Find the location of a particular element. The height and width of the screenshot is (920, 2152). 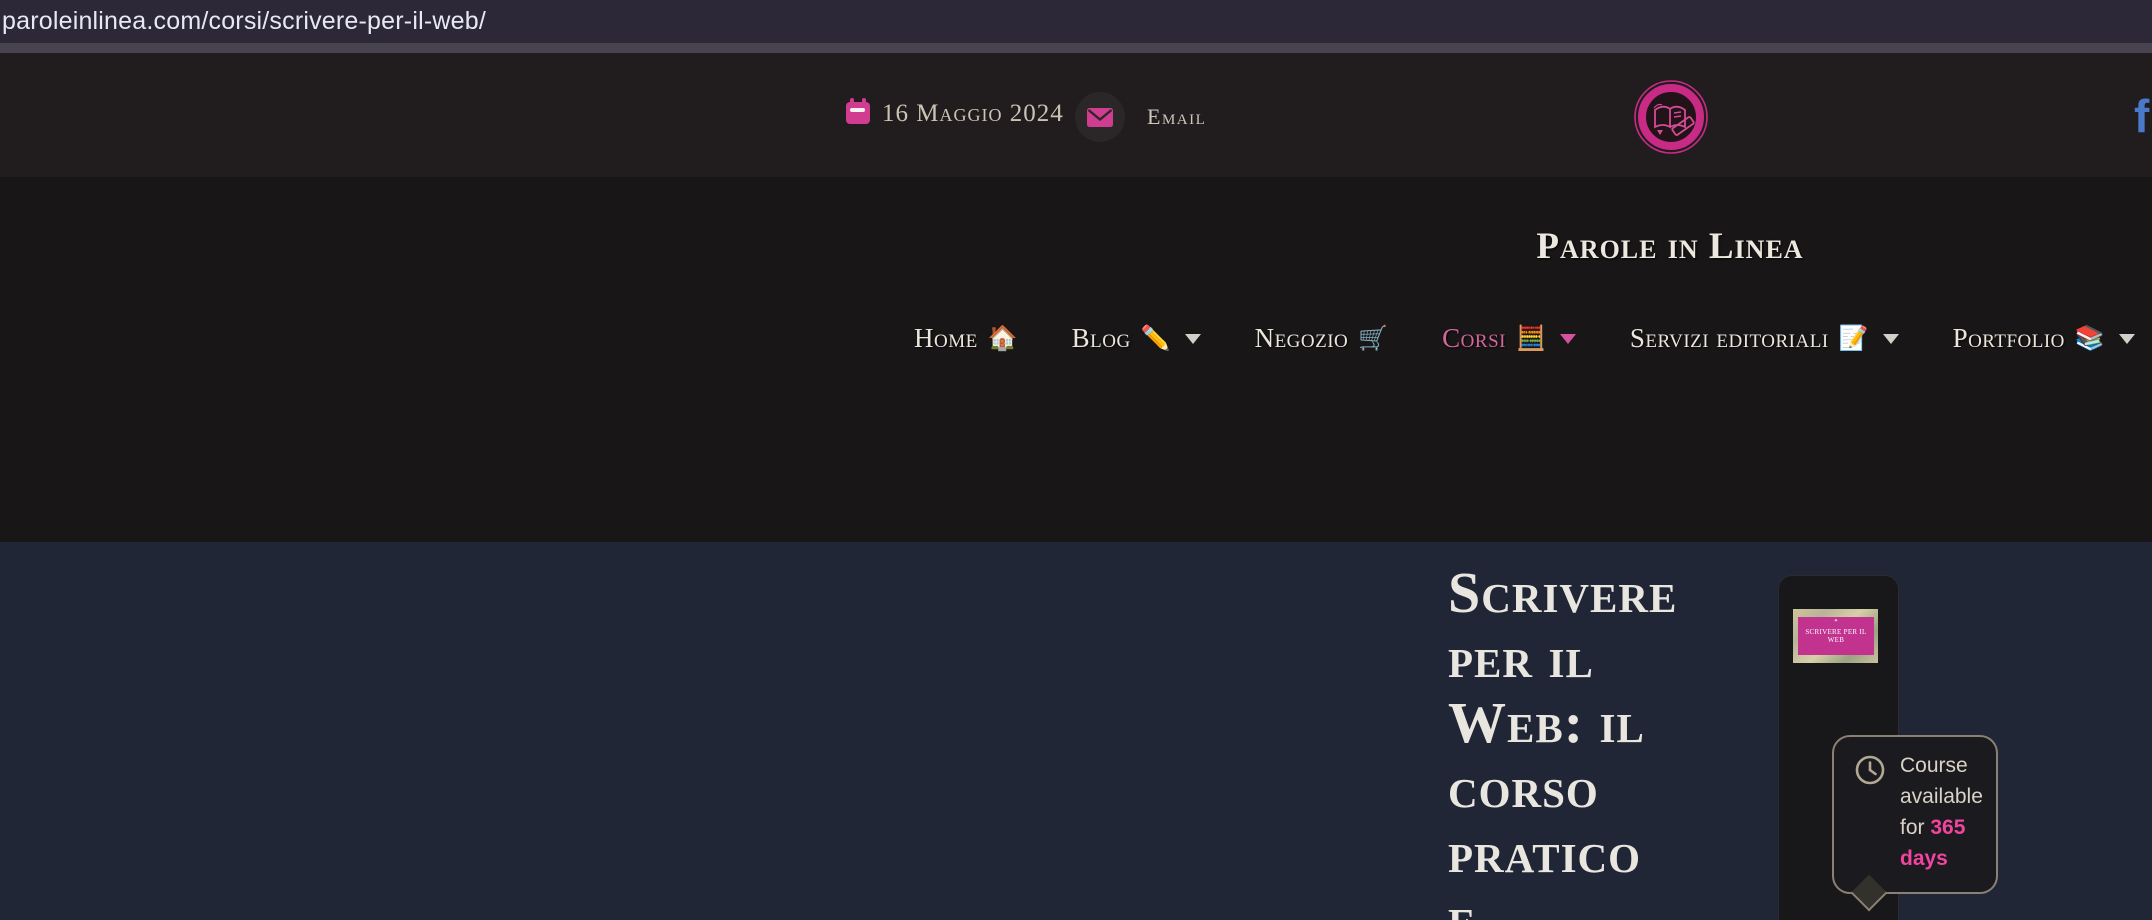

course-availability-tooltip: Course available for 365 days is located at coordinates (1916, 823).